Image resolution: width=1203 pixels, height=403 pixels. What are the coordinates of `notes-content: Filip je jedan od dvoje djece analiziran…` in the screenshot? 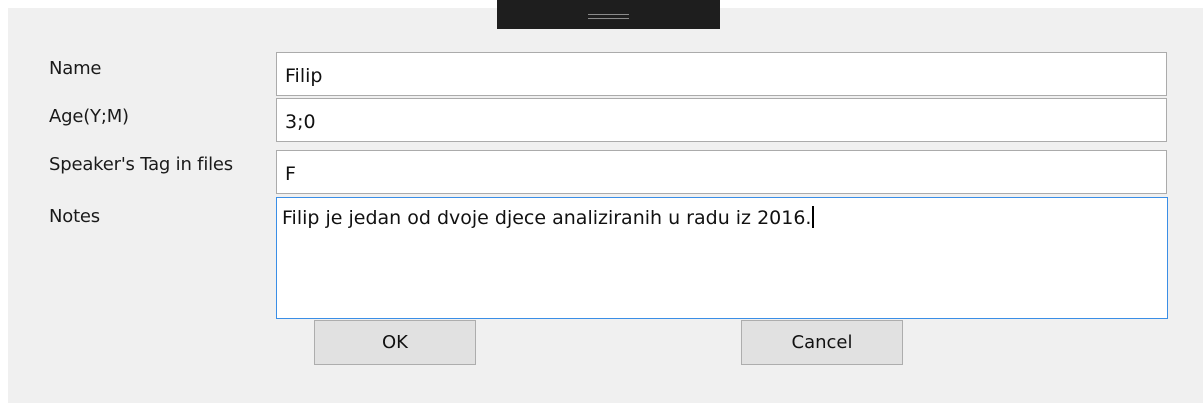 It's located at (548, 217).